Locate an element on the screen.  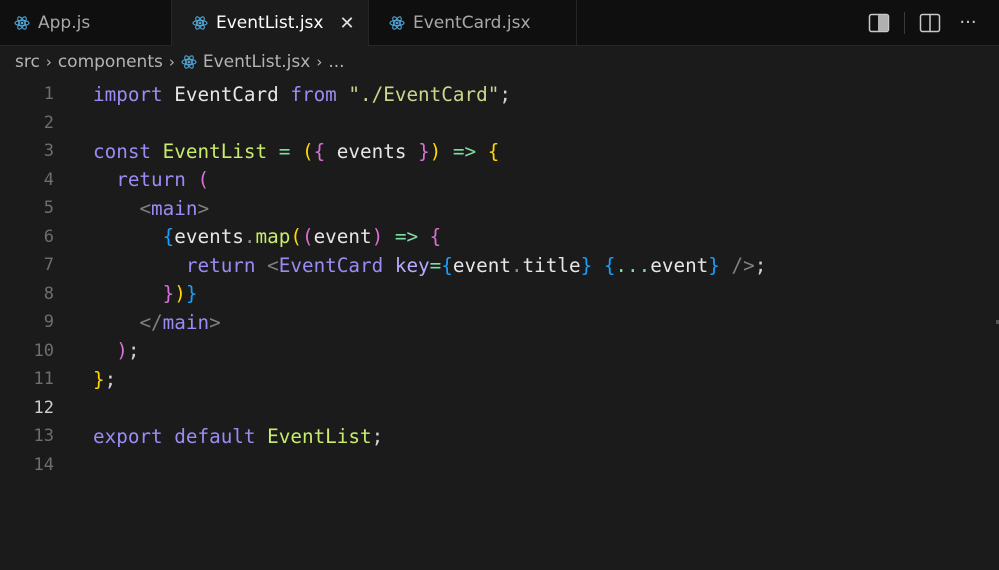
code-token: ; is located at coordinates (505, 94).